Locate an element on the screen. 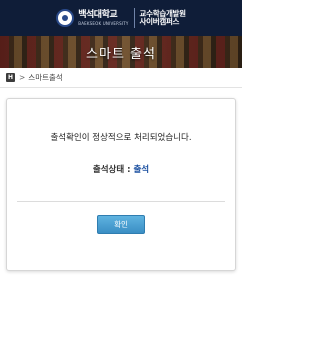 Image resolution: width=320 pixels, height=340 pixels. status-label: 출석상태 : is located at coordinates (111, 170).